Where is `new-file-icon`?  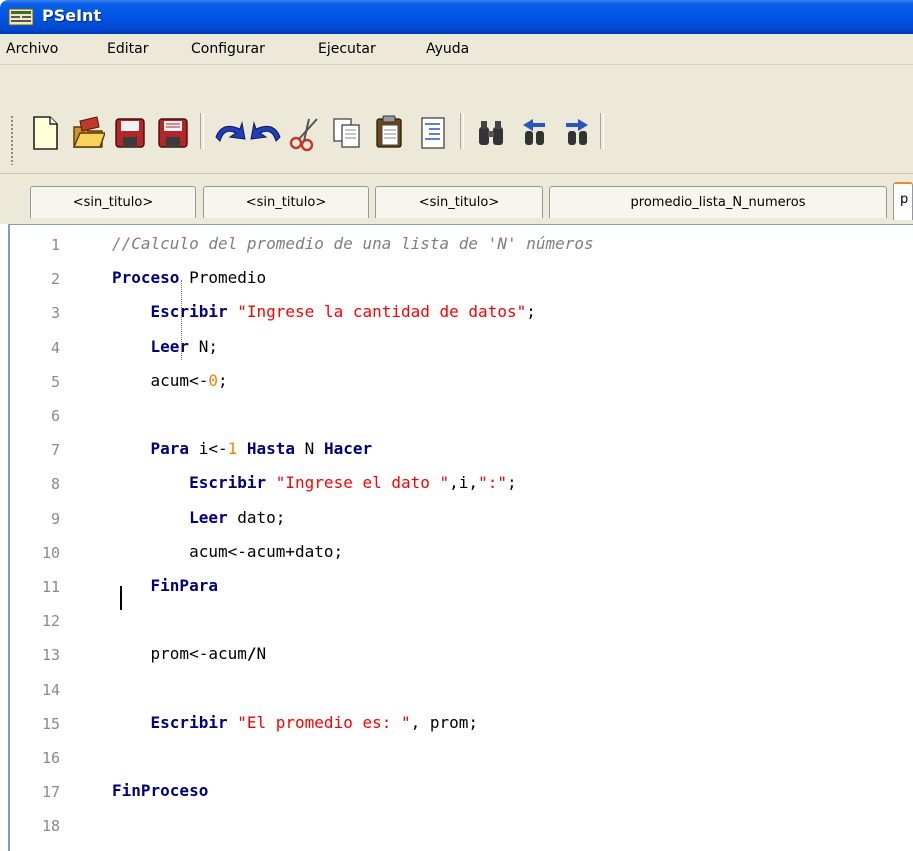 new-file-icon is located at coordinates (45, 133).